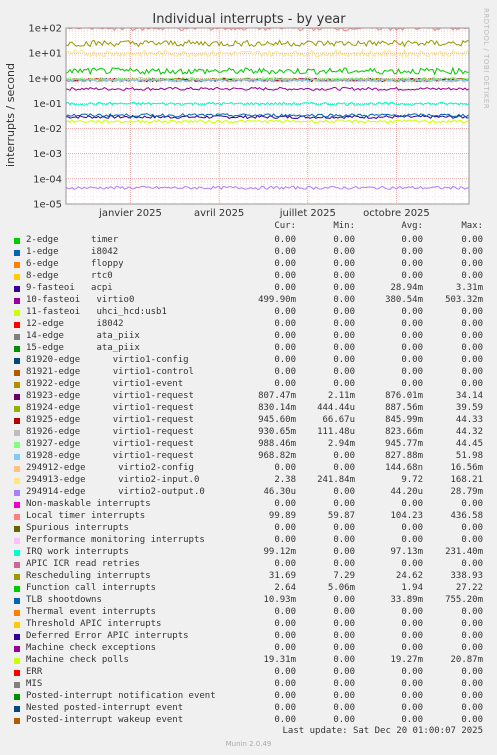 The image size is (497, 755). Describe the element at coordinates (34, 684) in the screenshot. I see `legend-name: MIS` at that location.